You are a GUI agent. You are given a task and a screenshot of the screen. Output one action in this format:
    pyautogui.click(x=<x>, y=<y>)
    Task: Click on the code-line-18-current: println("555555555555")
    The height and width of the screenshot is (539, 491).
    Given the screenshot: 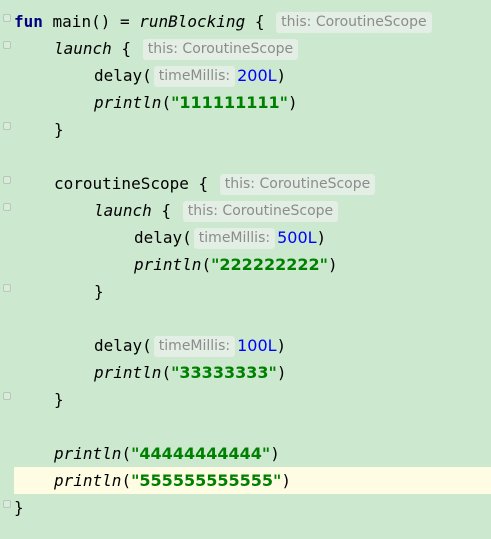 What is the action you would take?
    pyautogui.click(x=252, y=480)
    